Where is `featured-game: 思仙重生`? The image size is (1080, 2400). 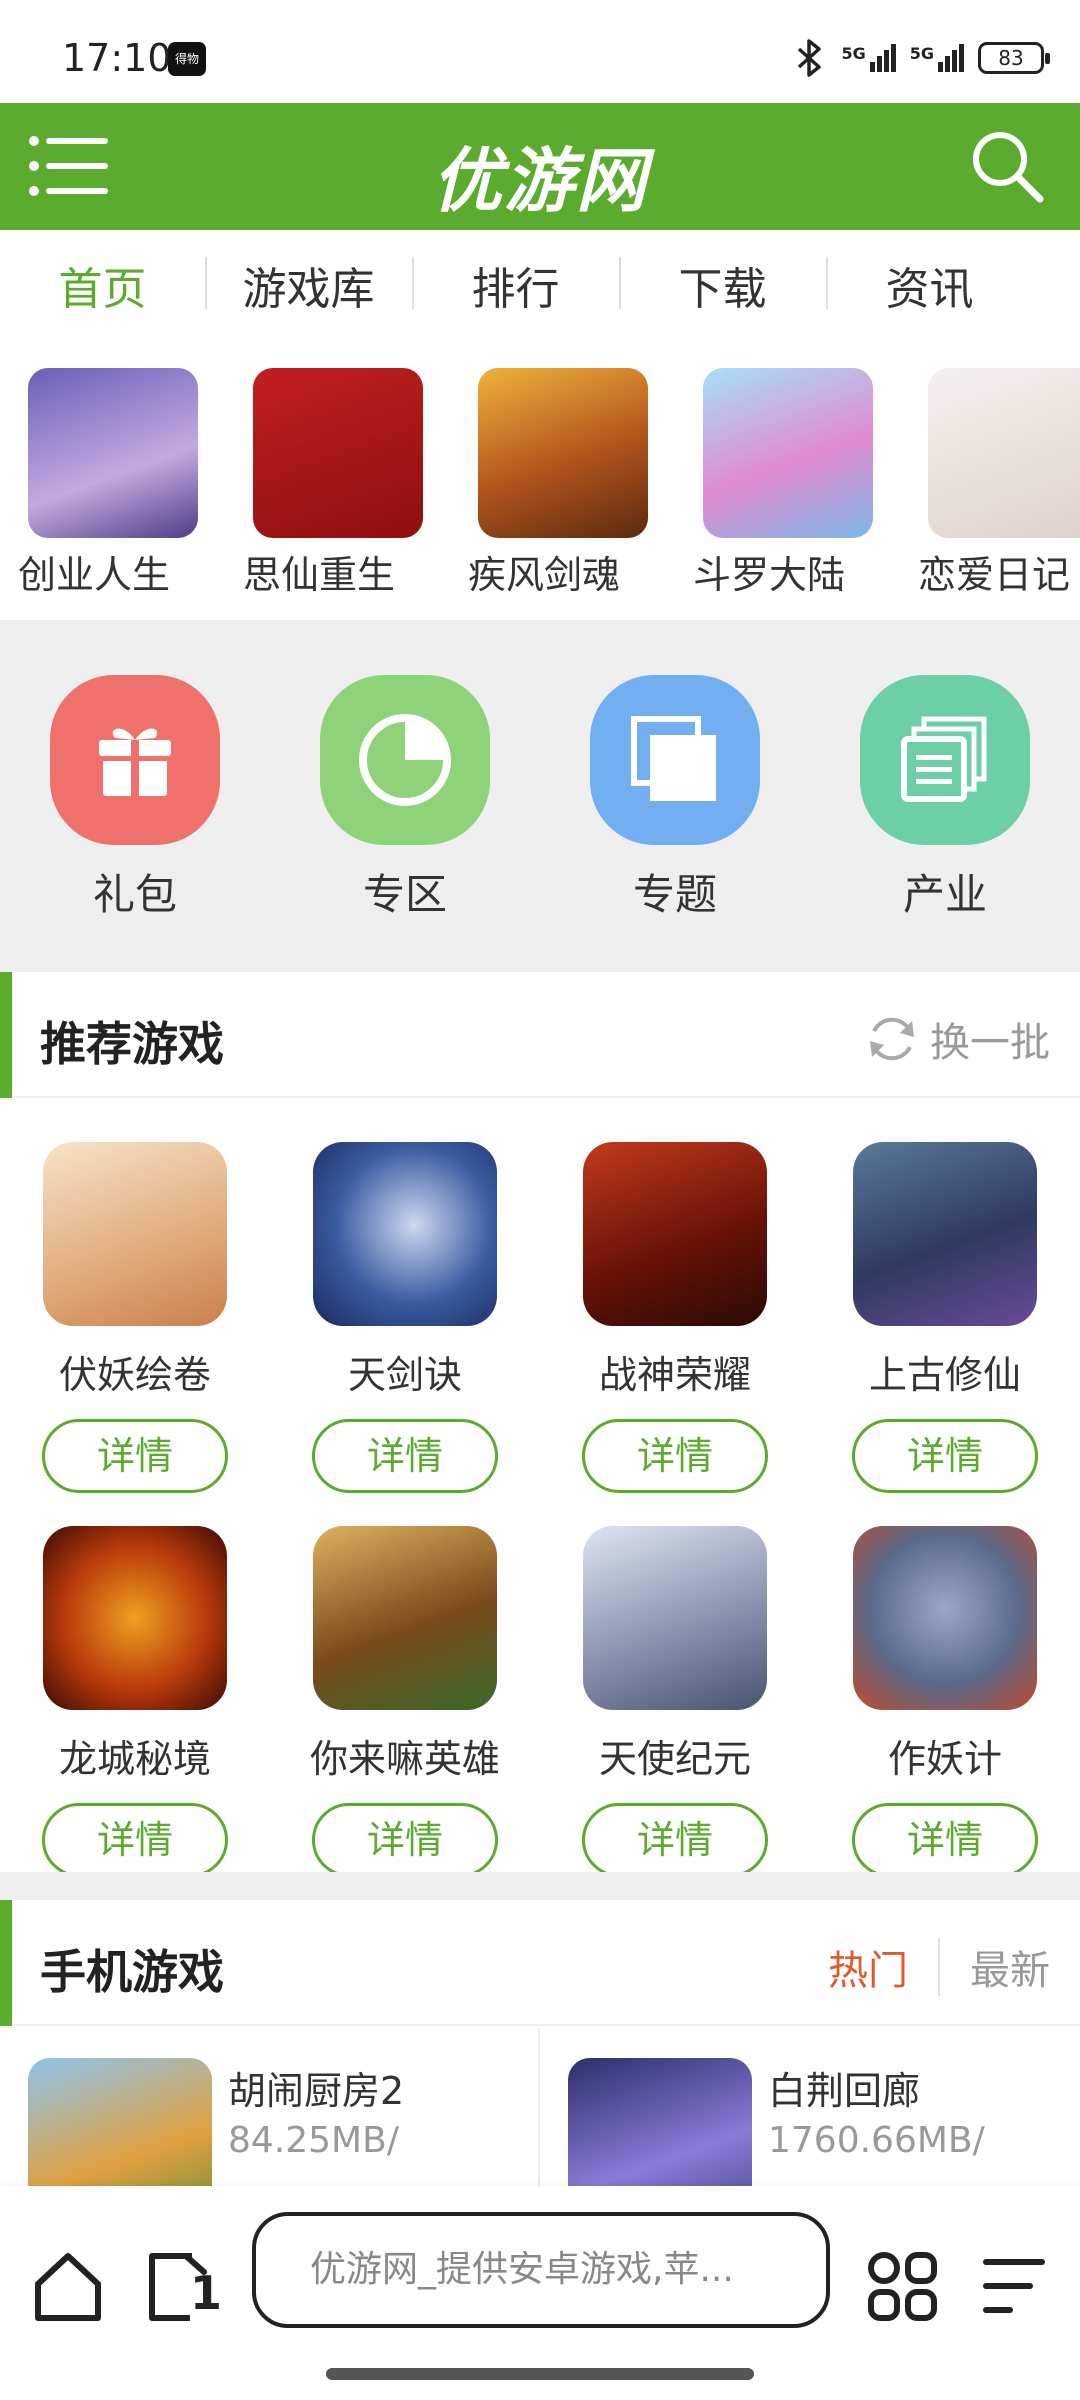
featured-game: 思仙重生 is located at coordinates (338, 483).